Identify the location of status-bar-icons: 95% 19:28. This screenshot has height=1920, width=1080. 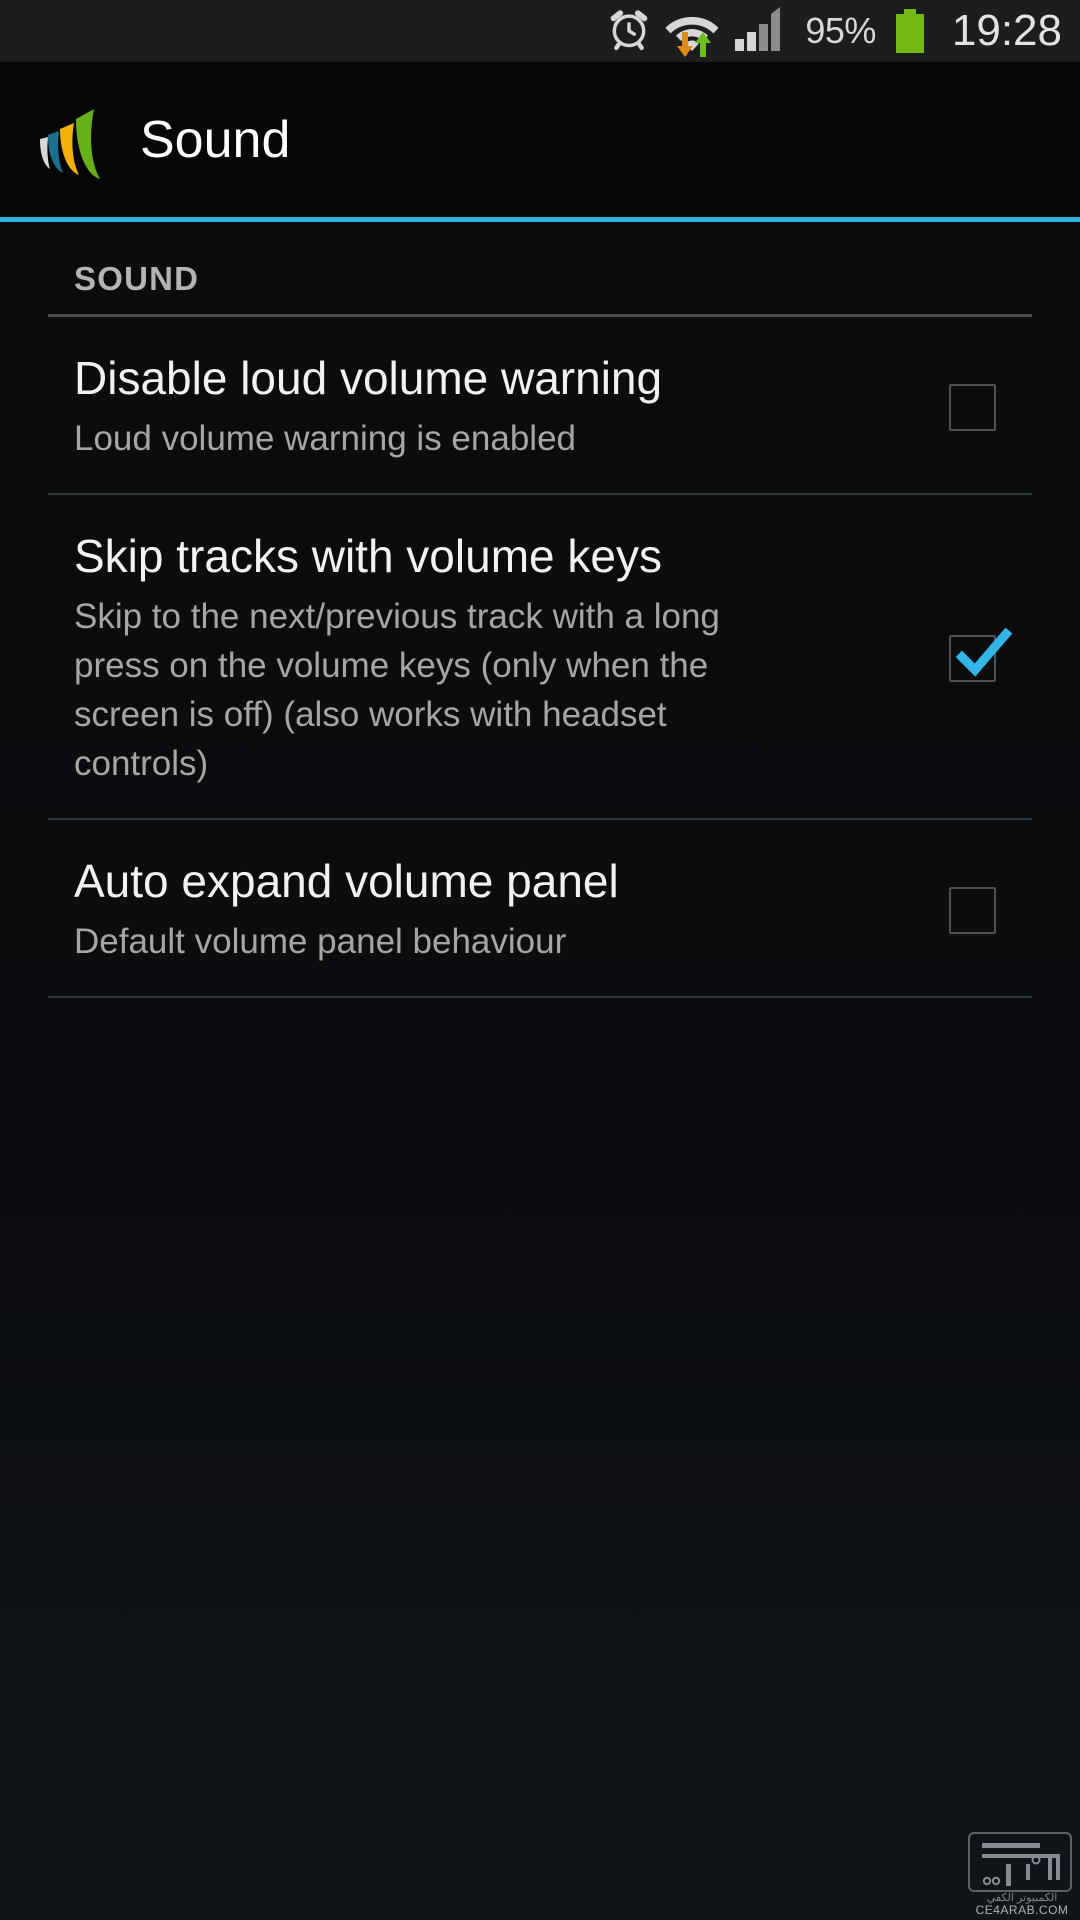
(834, 31).